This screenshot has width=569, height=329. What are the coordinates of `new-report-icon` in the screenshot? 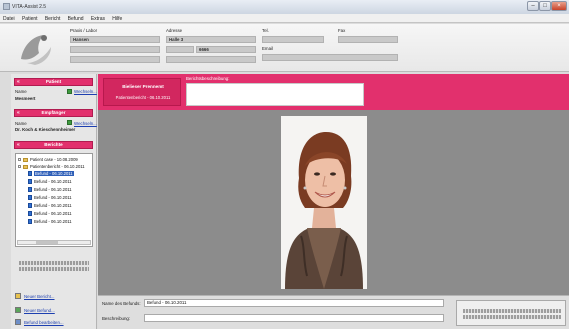 It's located at (18, 296).